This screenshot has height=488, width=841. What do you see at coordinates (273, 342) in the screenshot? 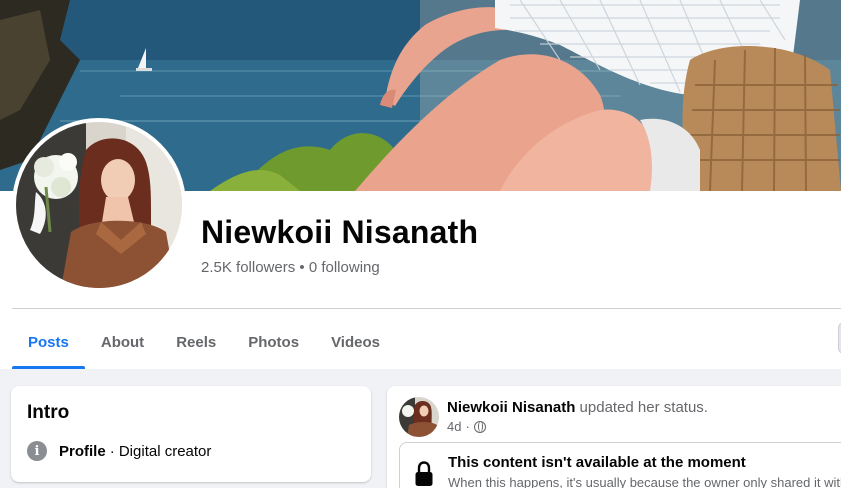
I see `tab-photos: Photos` at bounding box center [273, 342].